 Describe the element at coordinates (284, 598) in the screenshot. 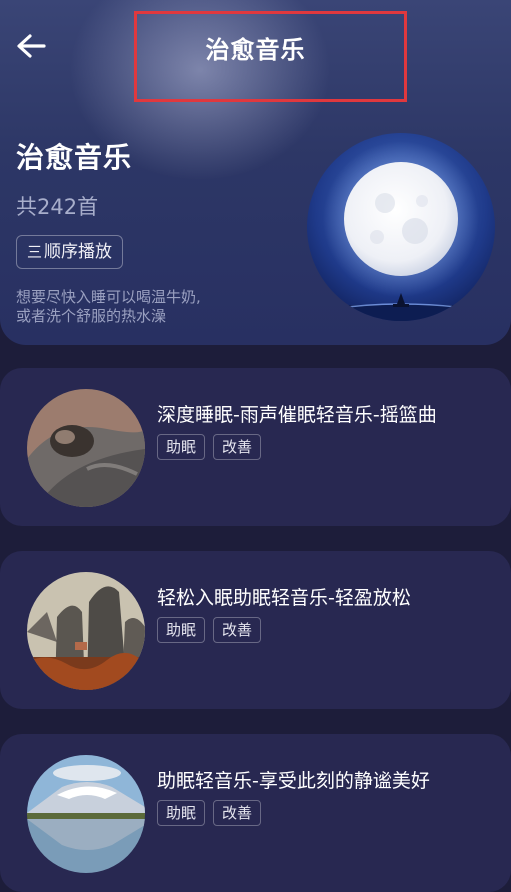

I see `song-title: 轻松入眠助眠轻音乐-轻盈放松` at that location.